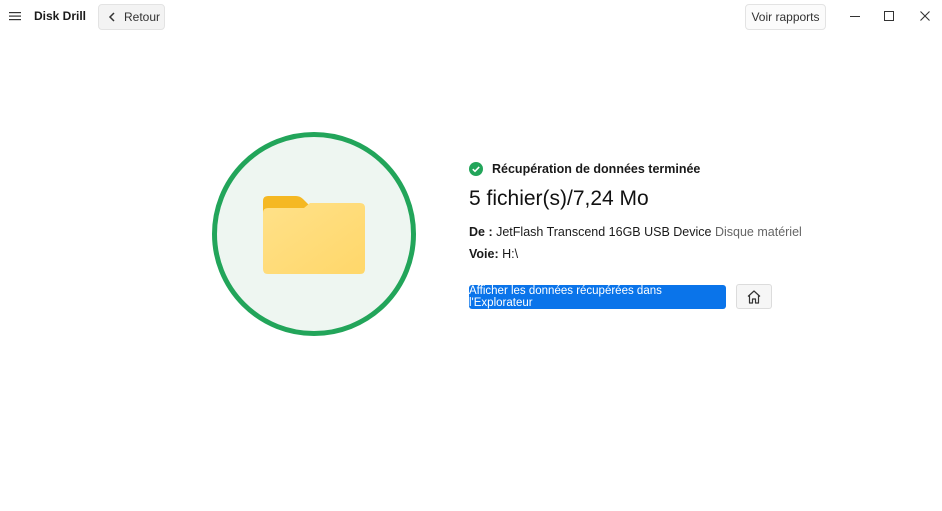  Describe the element at coordinates (559, 198) in the screenshot. I see `recovery-summary: 5 fichier(s)/7,24 Mo` at that location.